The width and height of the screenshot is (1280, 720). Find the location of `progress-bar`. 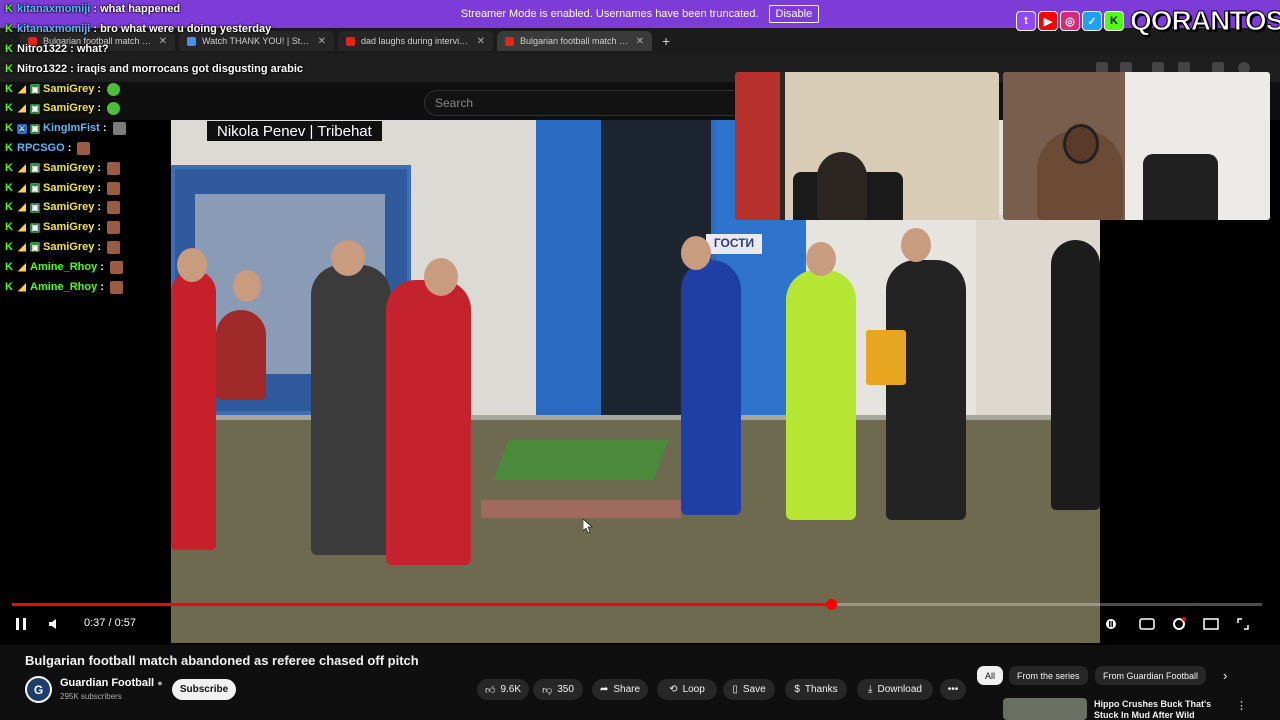

progress-bar is located at coordinates (637, 604).